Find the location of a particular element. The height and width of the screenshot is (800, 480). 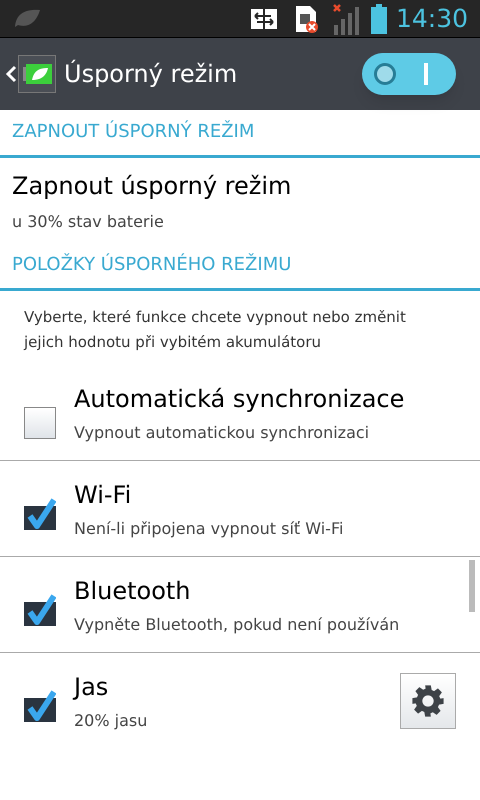

item-subtitle: Není-li připojena vypnout síť Wi-Fi is located at coordinates (209, 529).